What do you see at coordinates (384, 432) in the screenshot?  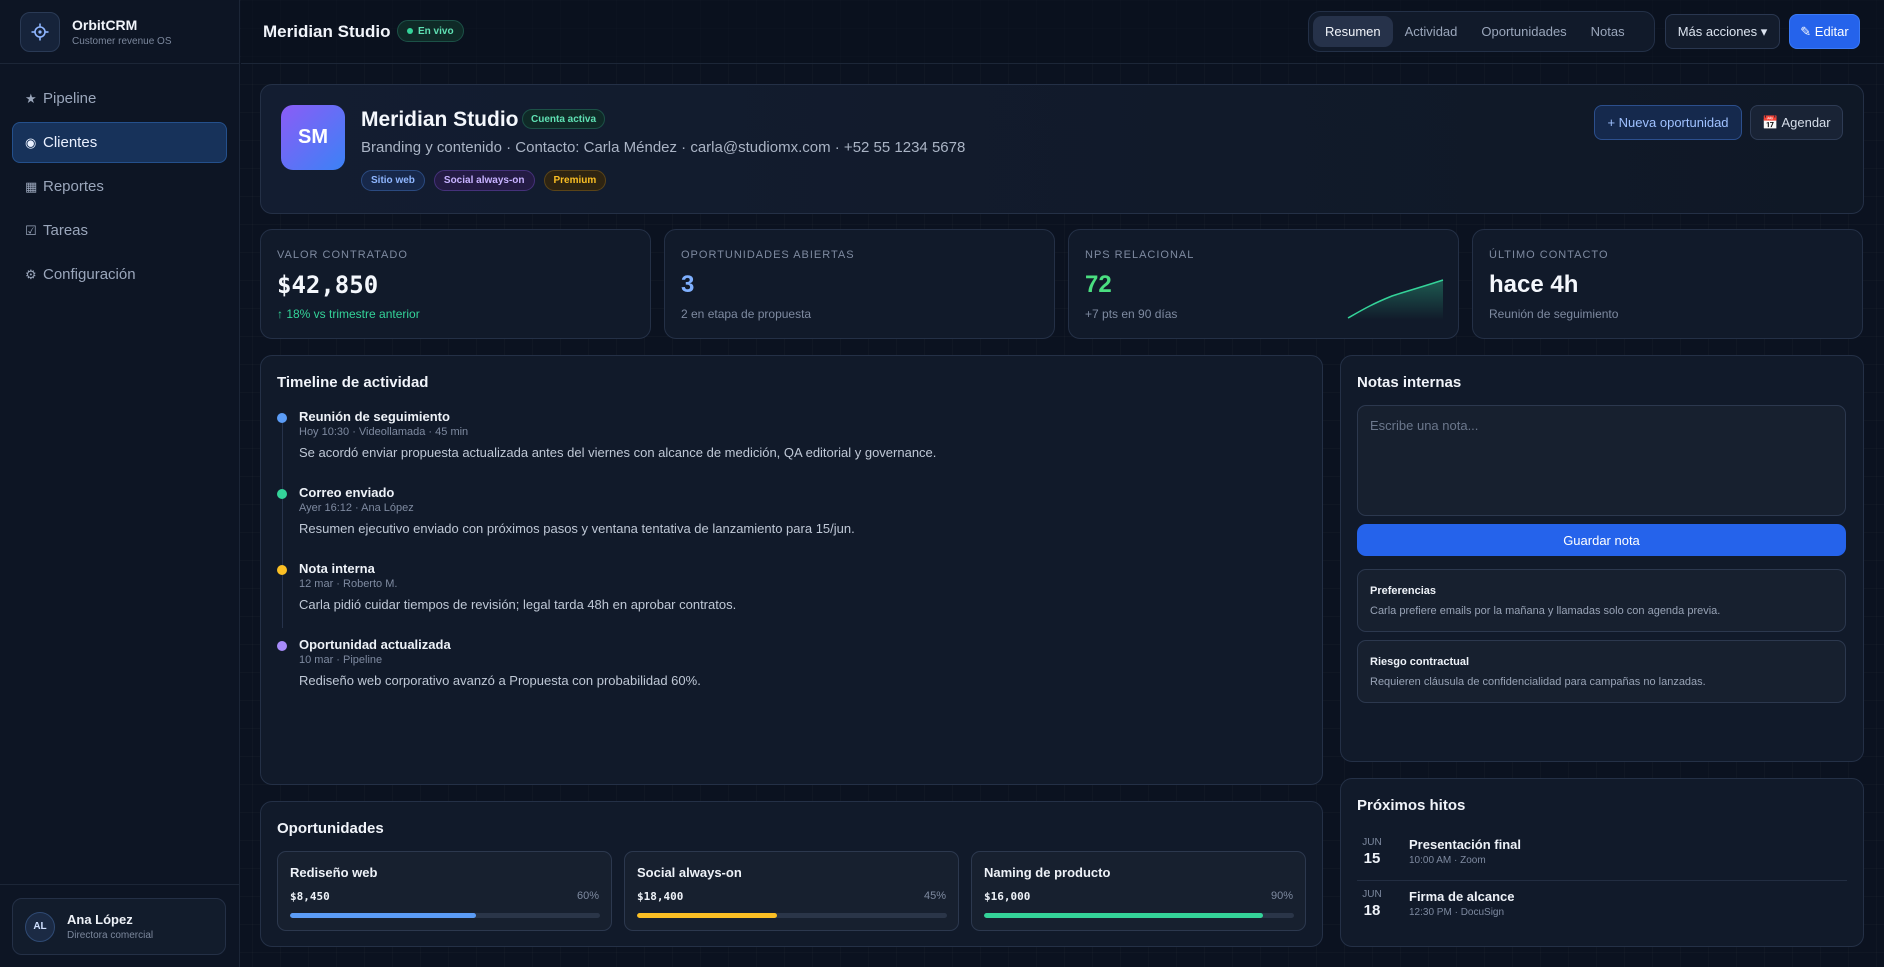 I see `timeline-item-meta: Hoy 10:30 · Videollamada · 45 min` at bounding box center [384, 432].